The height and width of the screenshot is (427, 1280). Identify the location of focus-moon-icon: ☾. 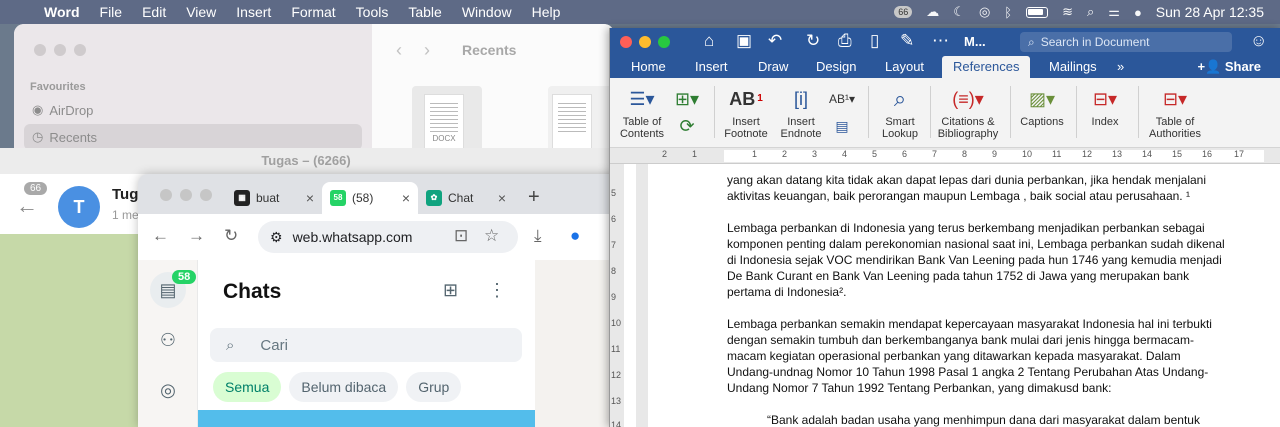
(959, 12).